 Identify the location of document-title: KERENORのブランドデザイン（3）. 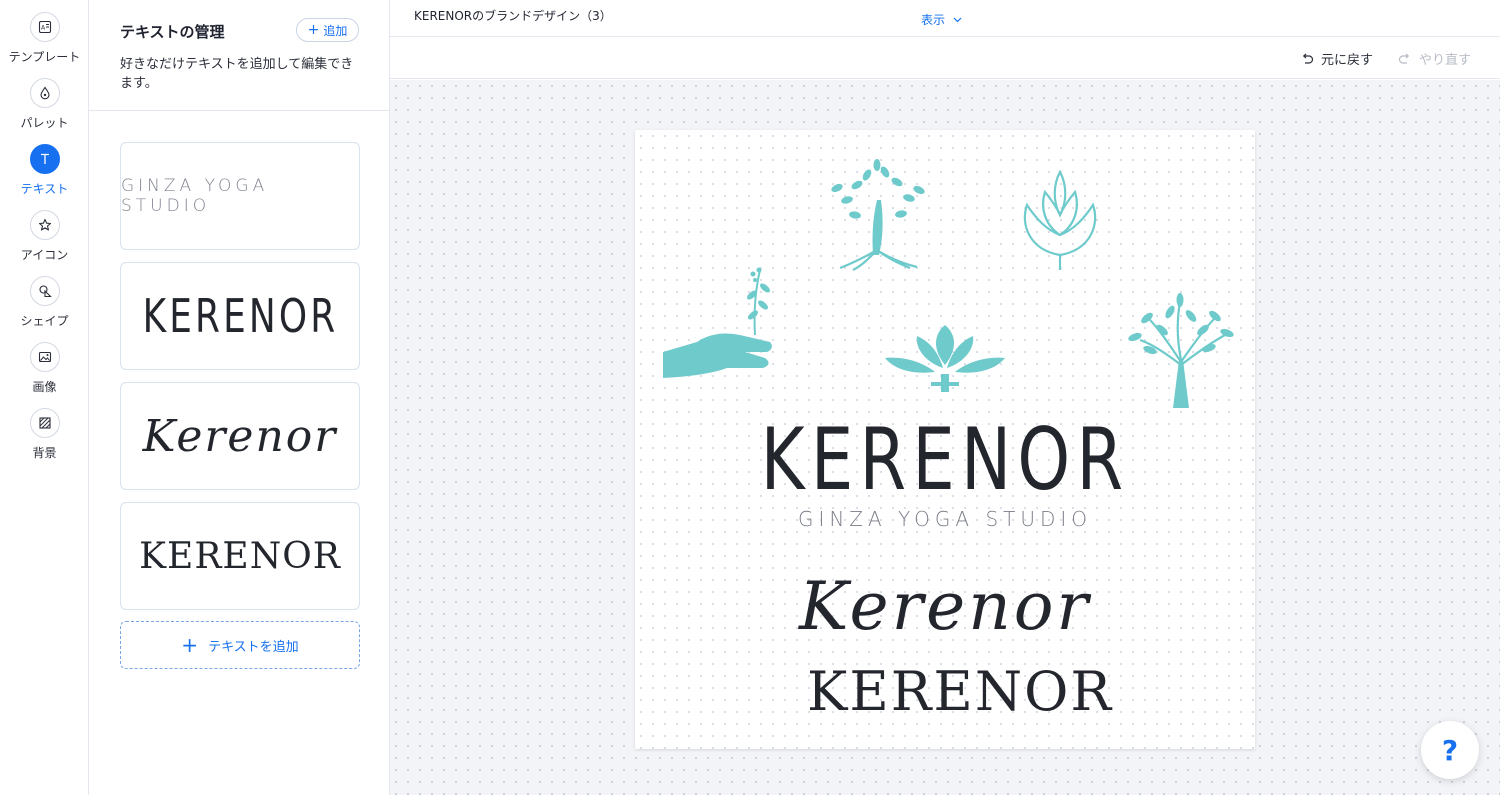
(513, 16).